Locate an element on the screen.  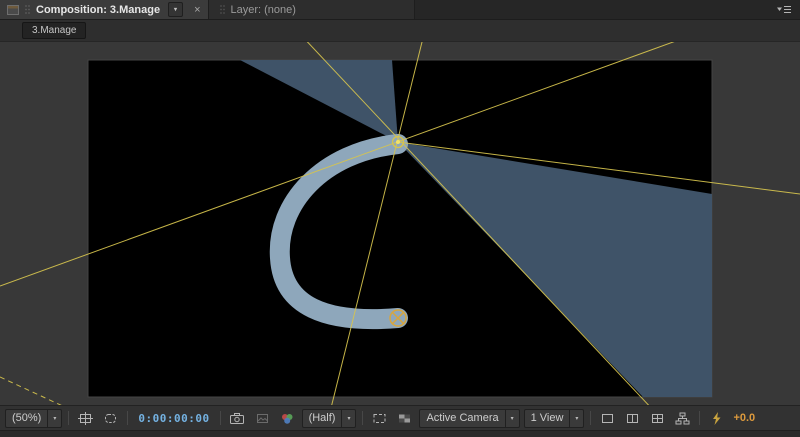
view-layout-1-button is located at coordinates (607, 418).